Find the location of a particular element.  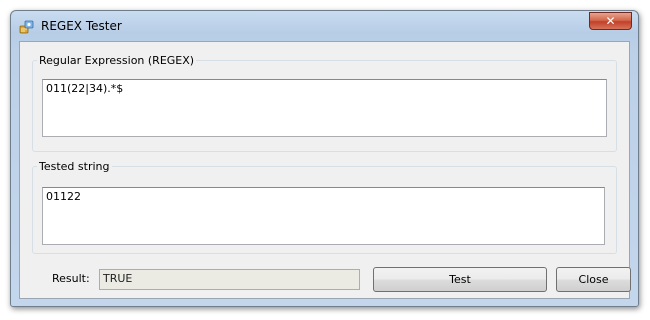

app-icon is located at coordinates (27, 26).